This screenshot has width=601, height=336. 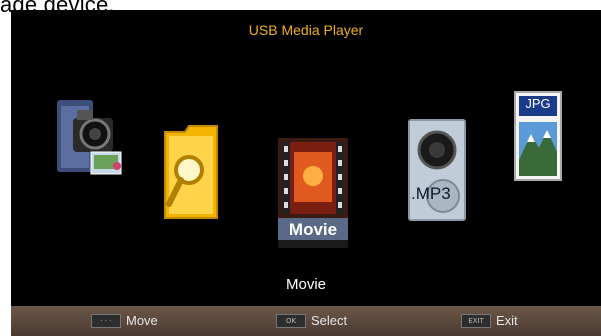 I want to click on exit-key-icon: EXIT, so click(x=476, y=320).